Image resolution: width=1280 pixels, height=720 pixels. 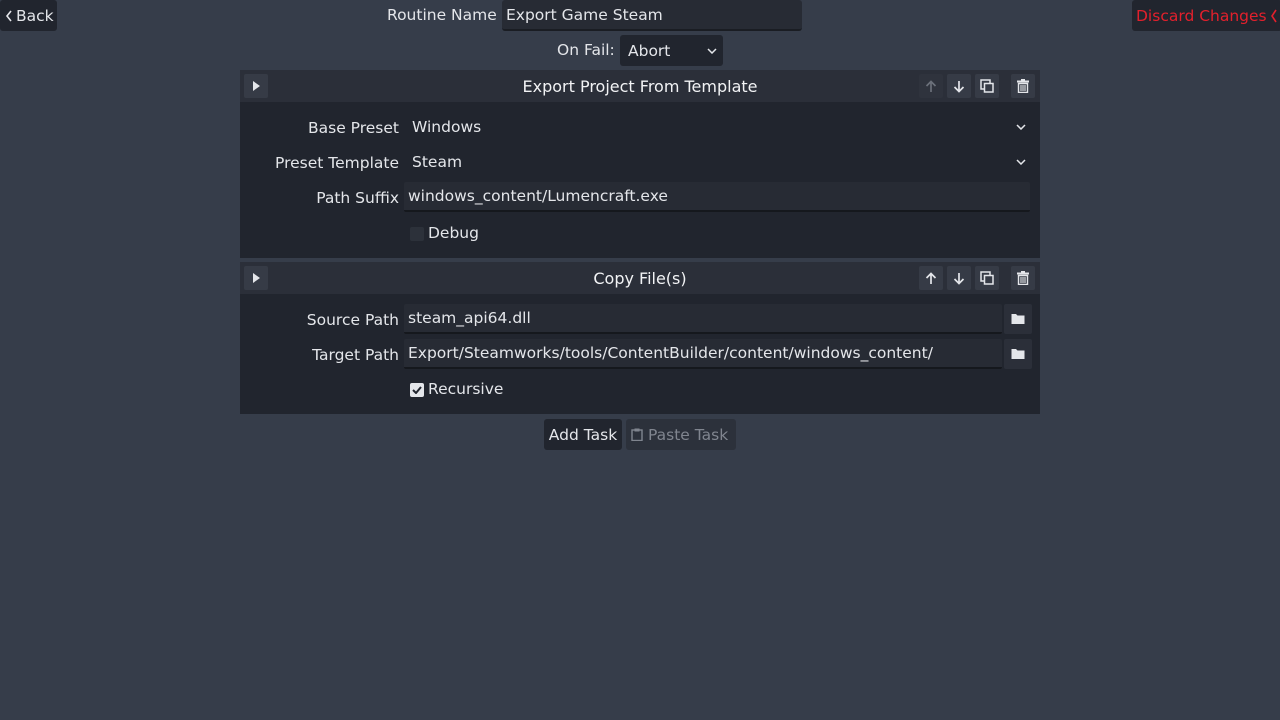 I want to click on path-suffix-input: windows_content/Lumencraft.exe, so click(x=717, y=197).